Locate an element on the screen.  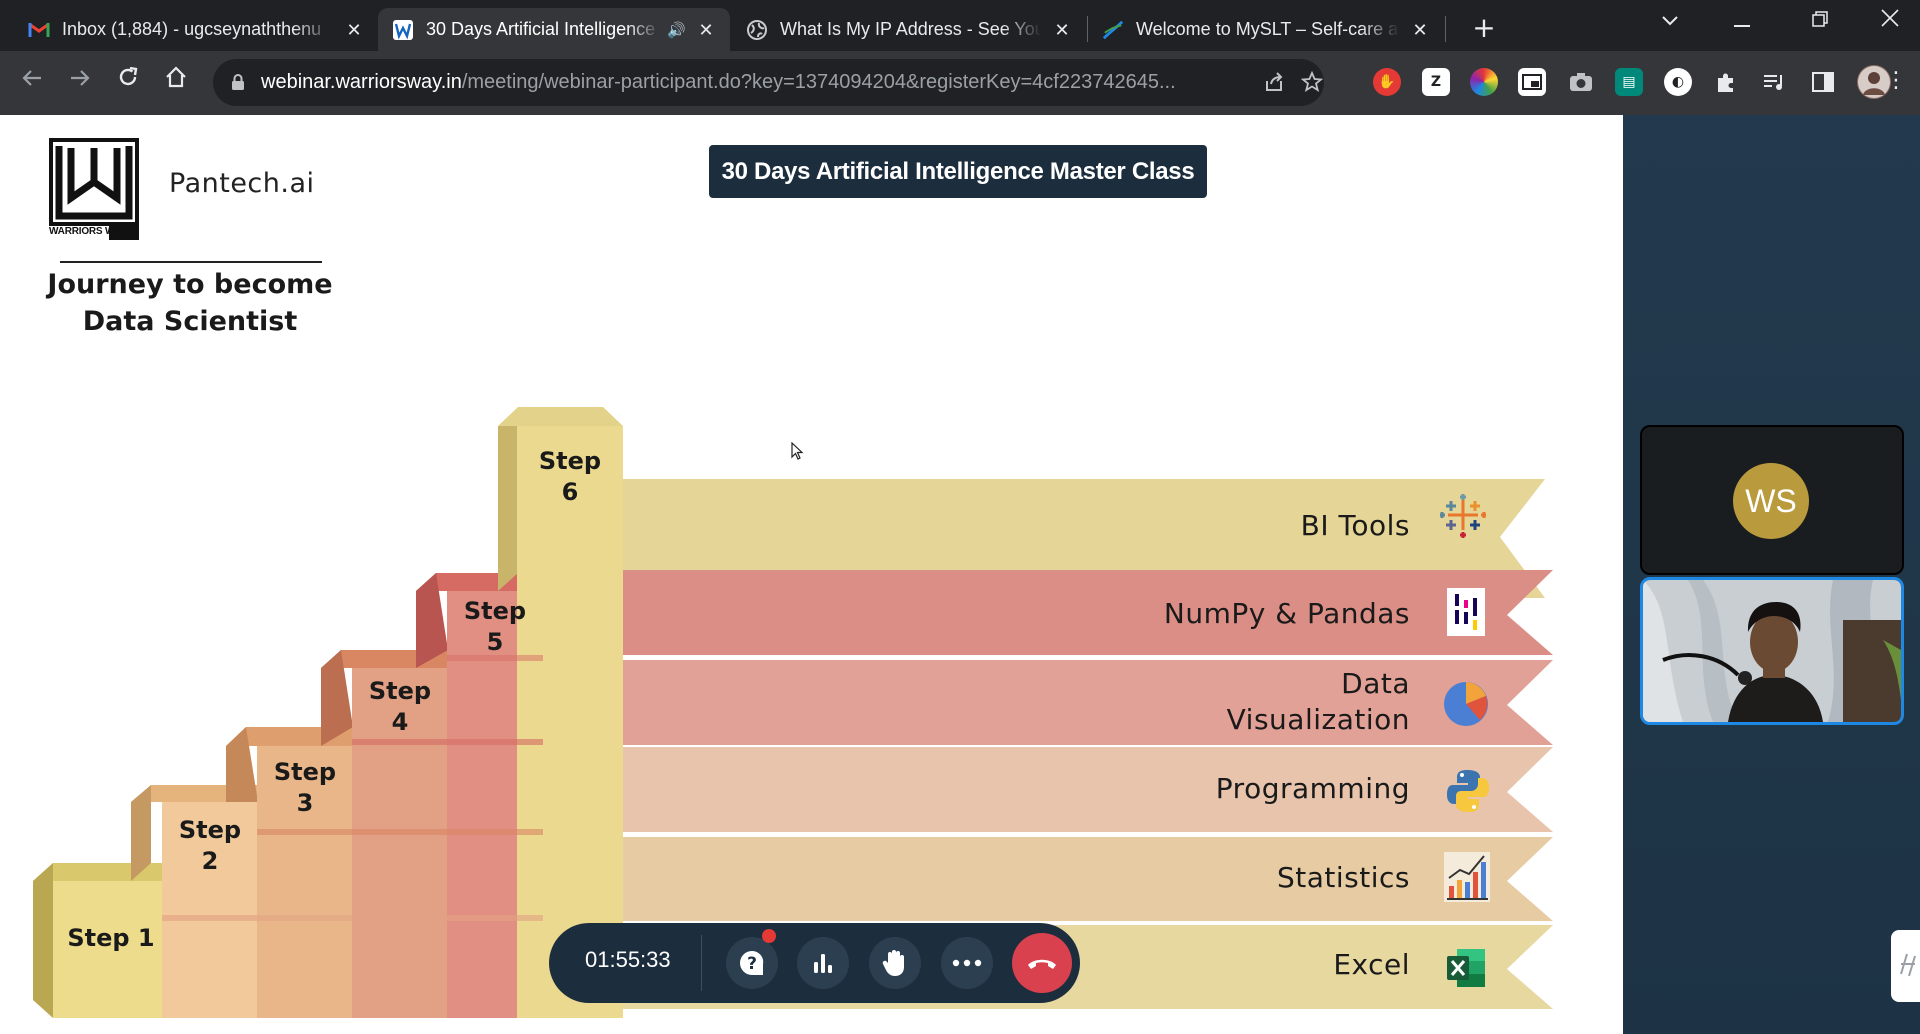
step-2-number: 2 is located at coordinates (210, 861).